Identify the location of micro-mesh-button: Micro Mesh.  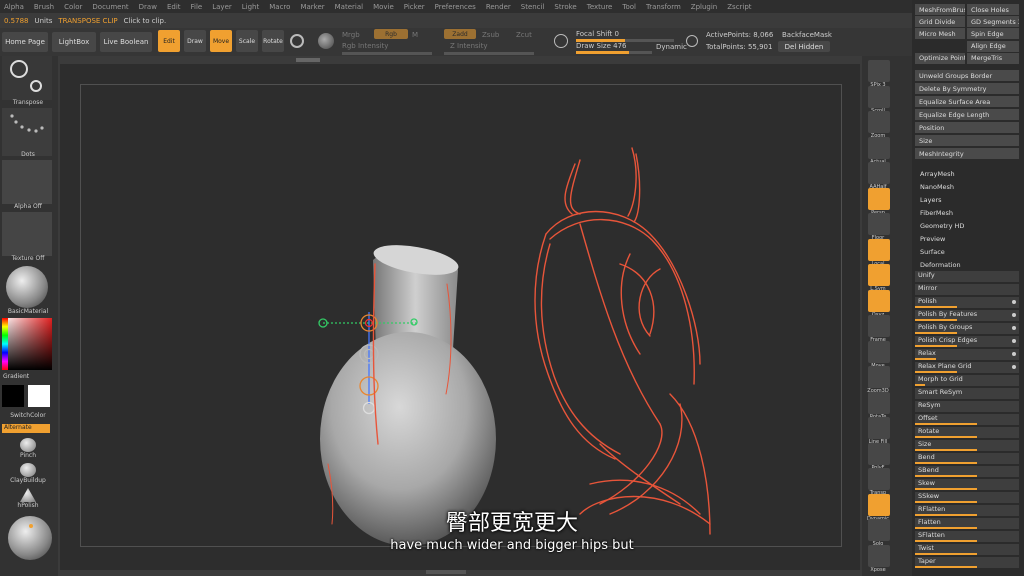
(940, 34).